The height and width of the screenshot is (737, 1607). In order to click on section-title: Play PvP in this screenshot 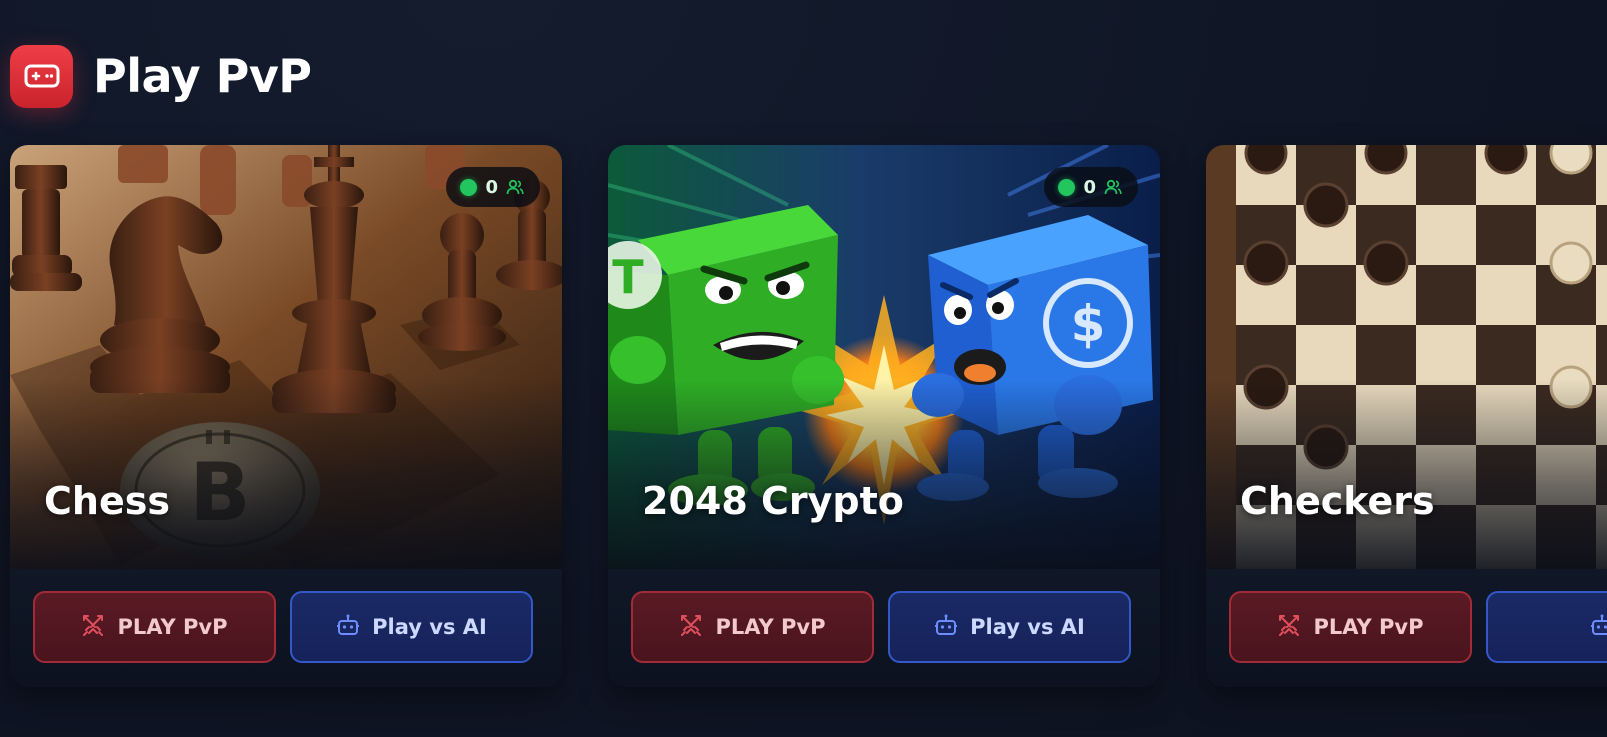, I will do `click(202, 76)`.